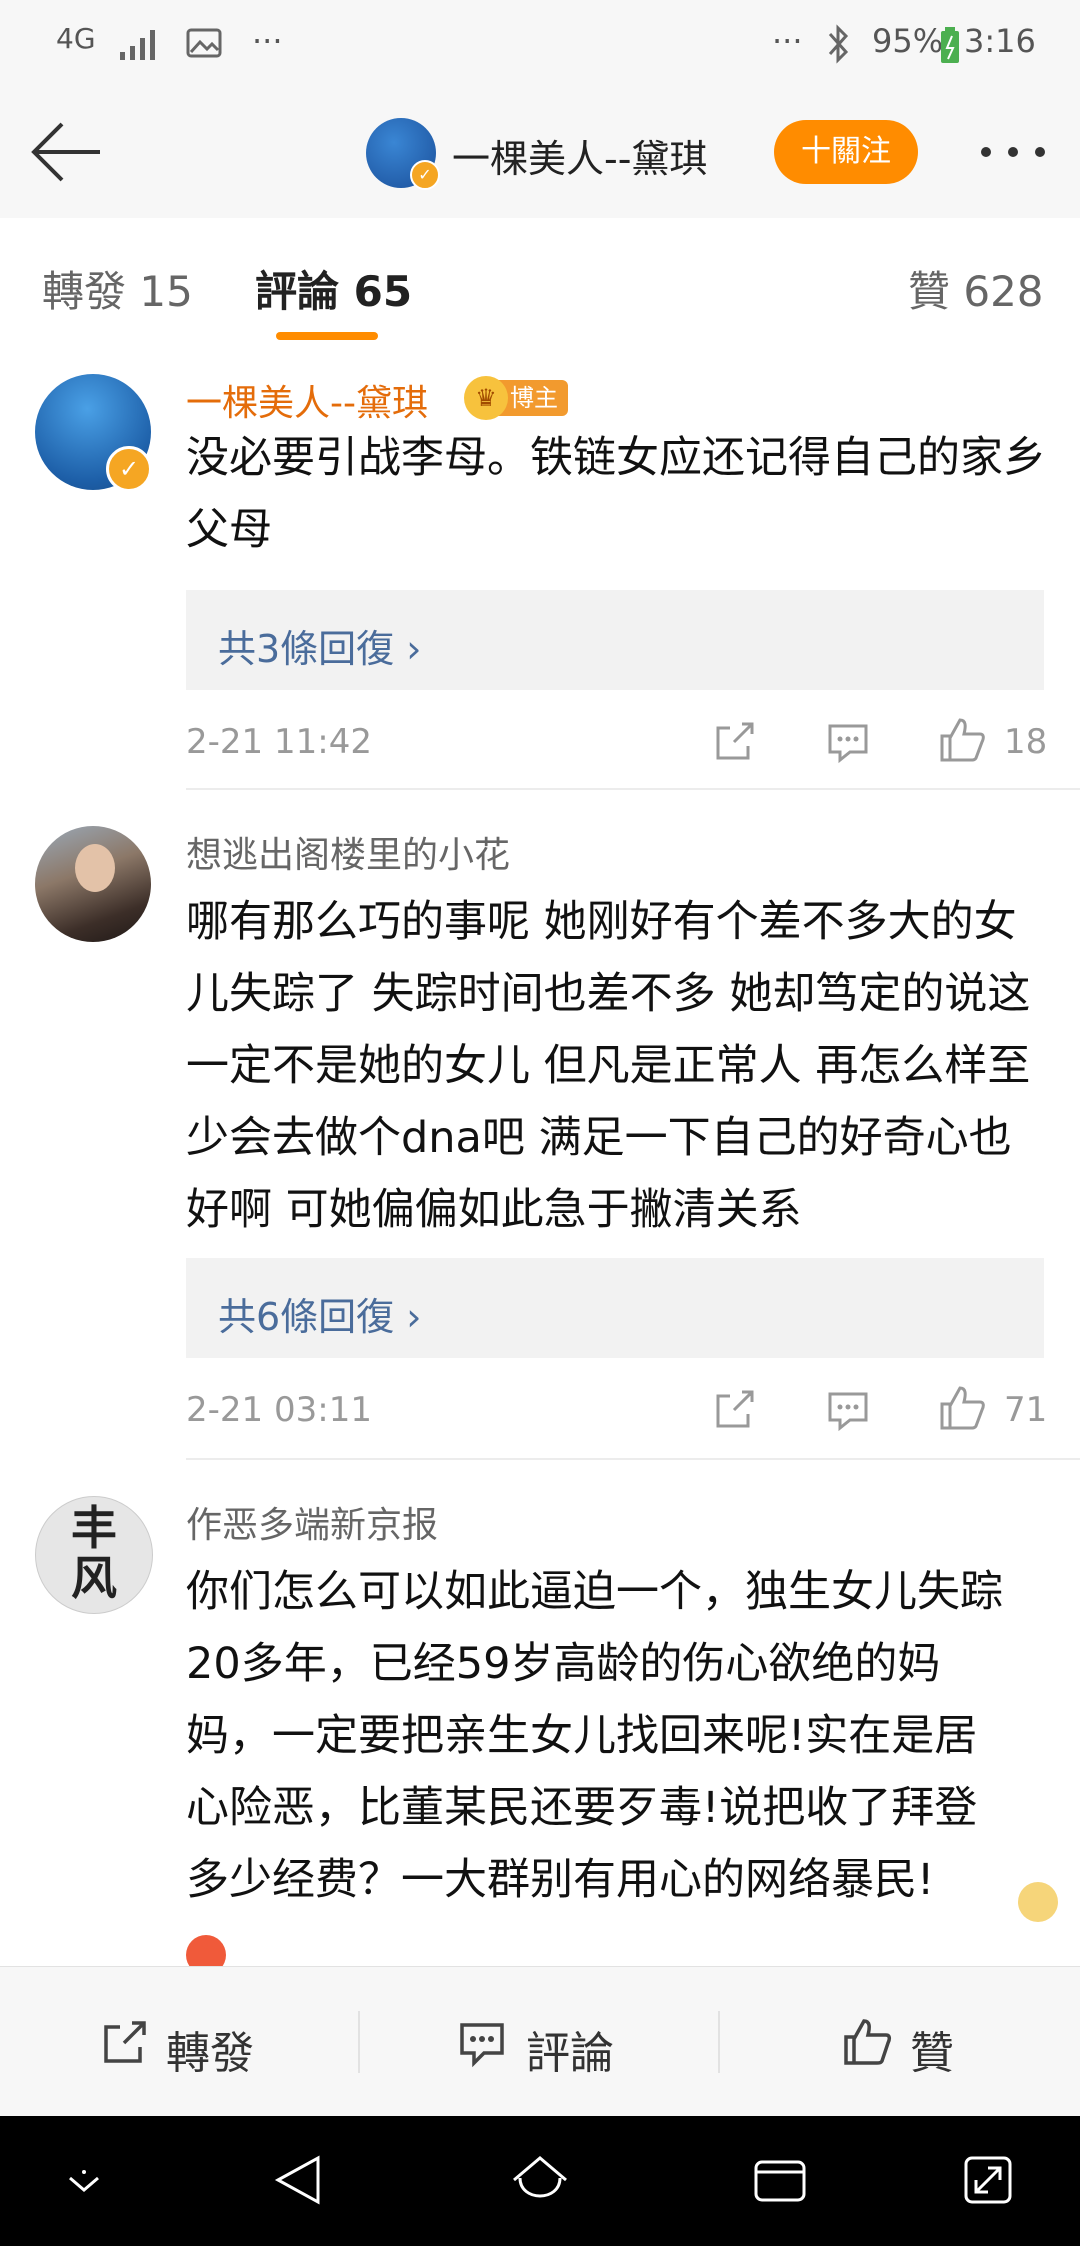 This screenshot has height=2246, width=1080. I want to click on replies-box: 共3條回復 ›, so click(615, 640).